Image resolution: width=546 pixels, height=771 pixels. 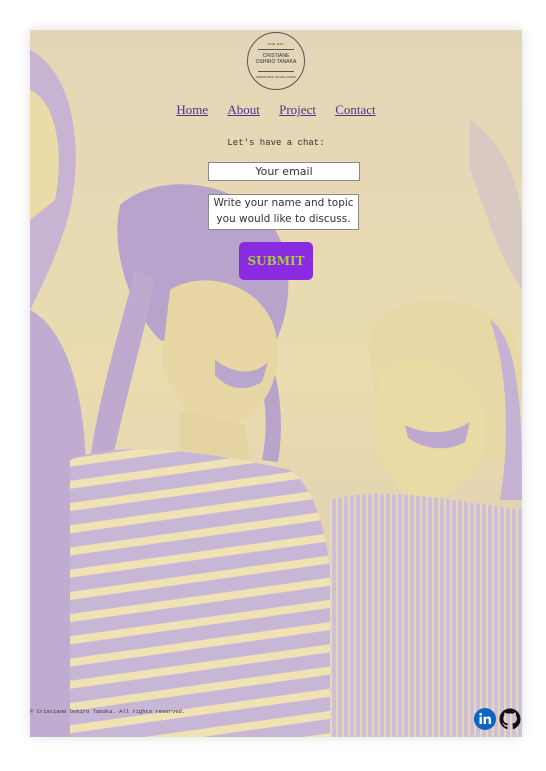 I want to click on nav-link-contact: Contact, so click(x=355, y=109).